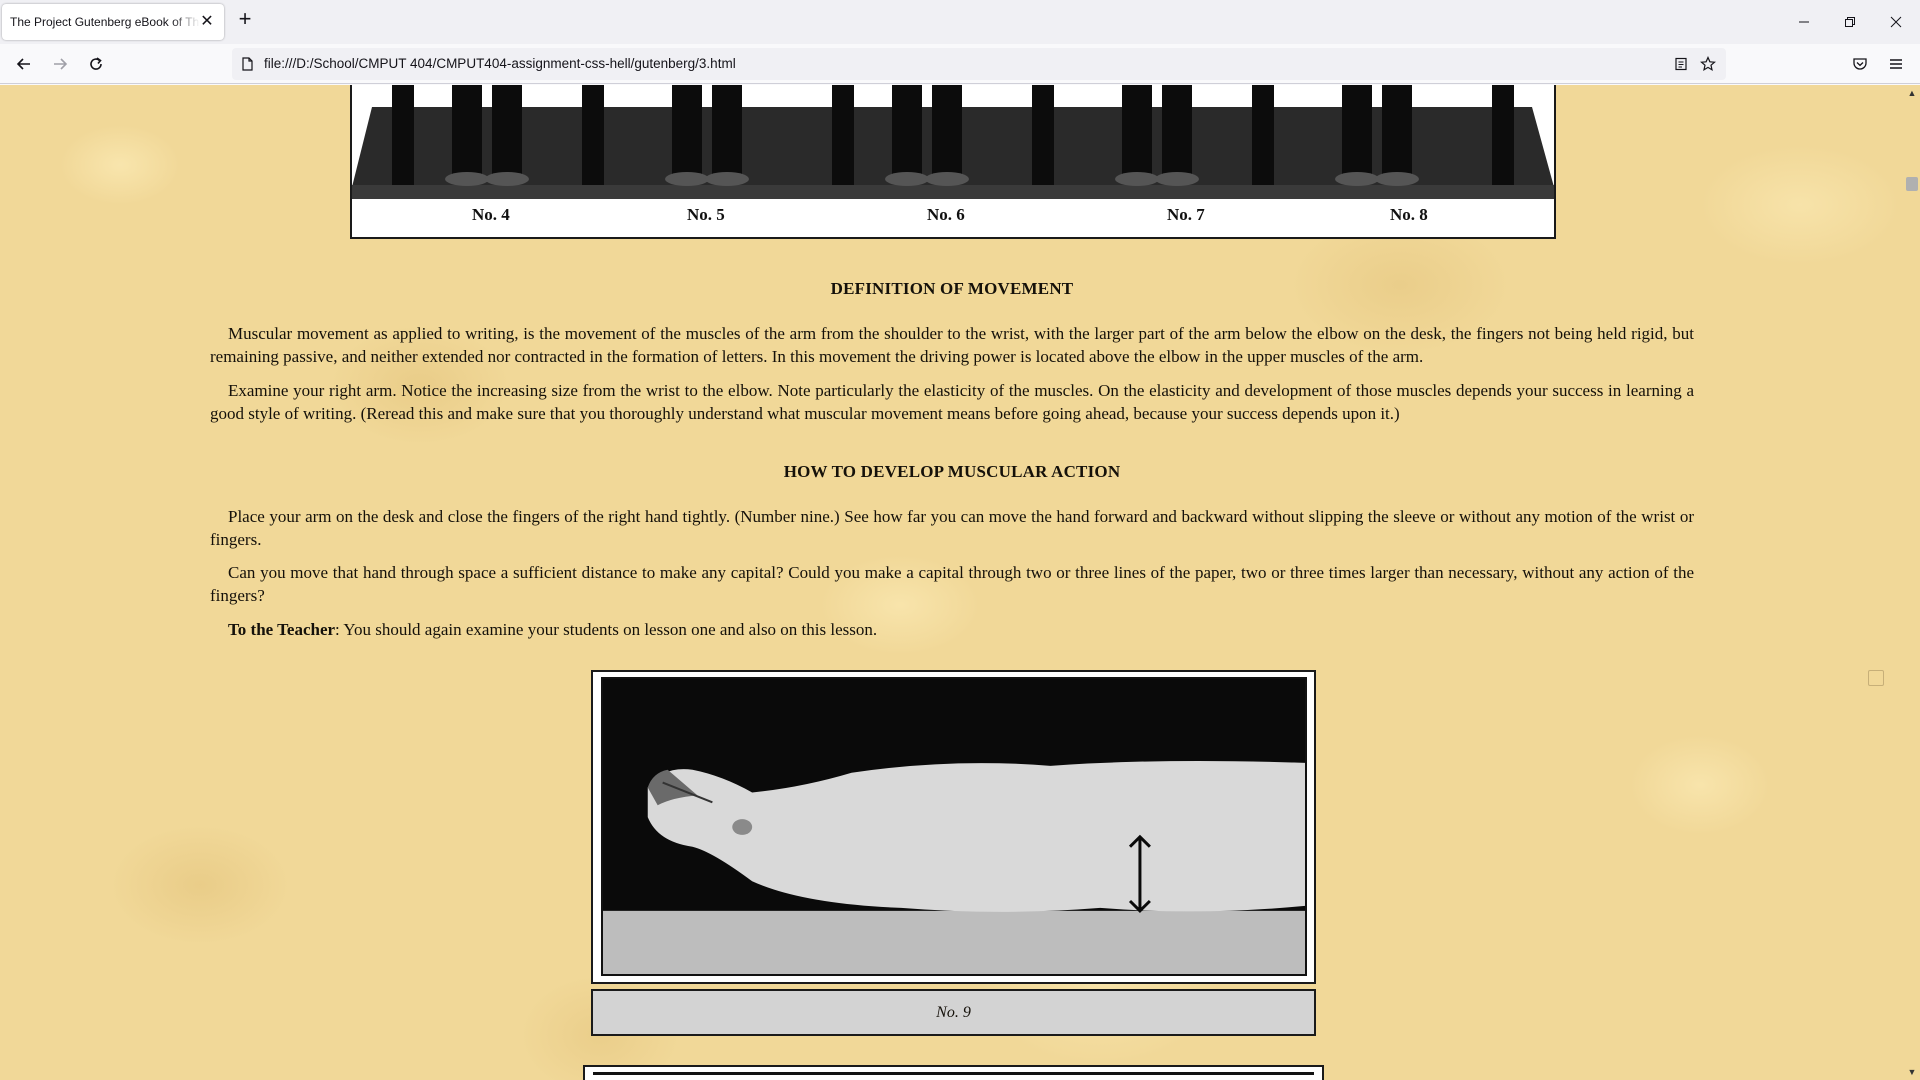 Image resolution: width=1920 pixels, height=1080 pixels. I want to click on menu-button, so click(1896, 64).